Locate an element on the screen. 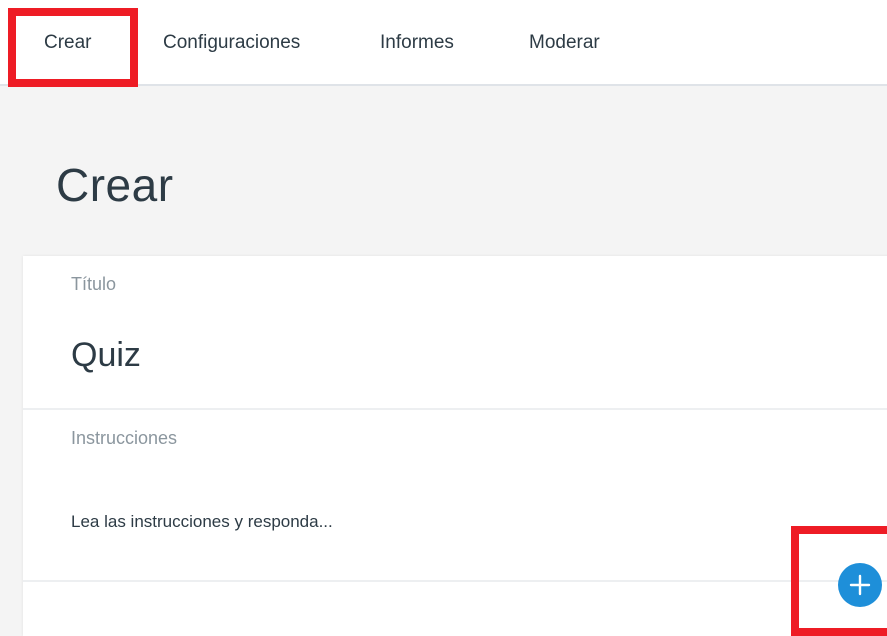 The width and height of the screenshot is (887, 636). tab-moderar: Moderar is located at coordinates (564, 43).